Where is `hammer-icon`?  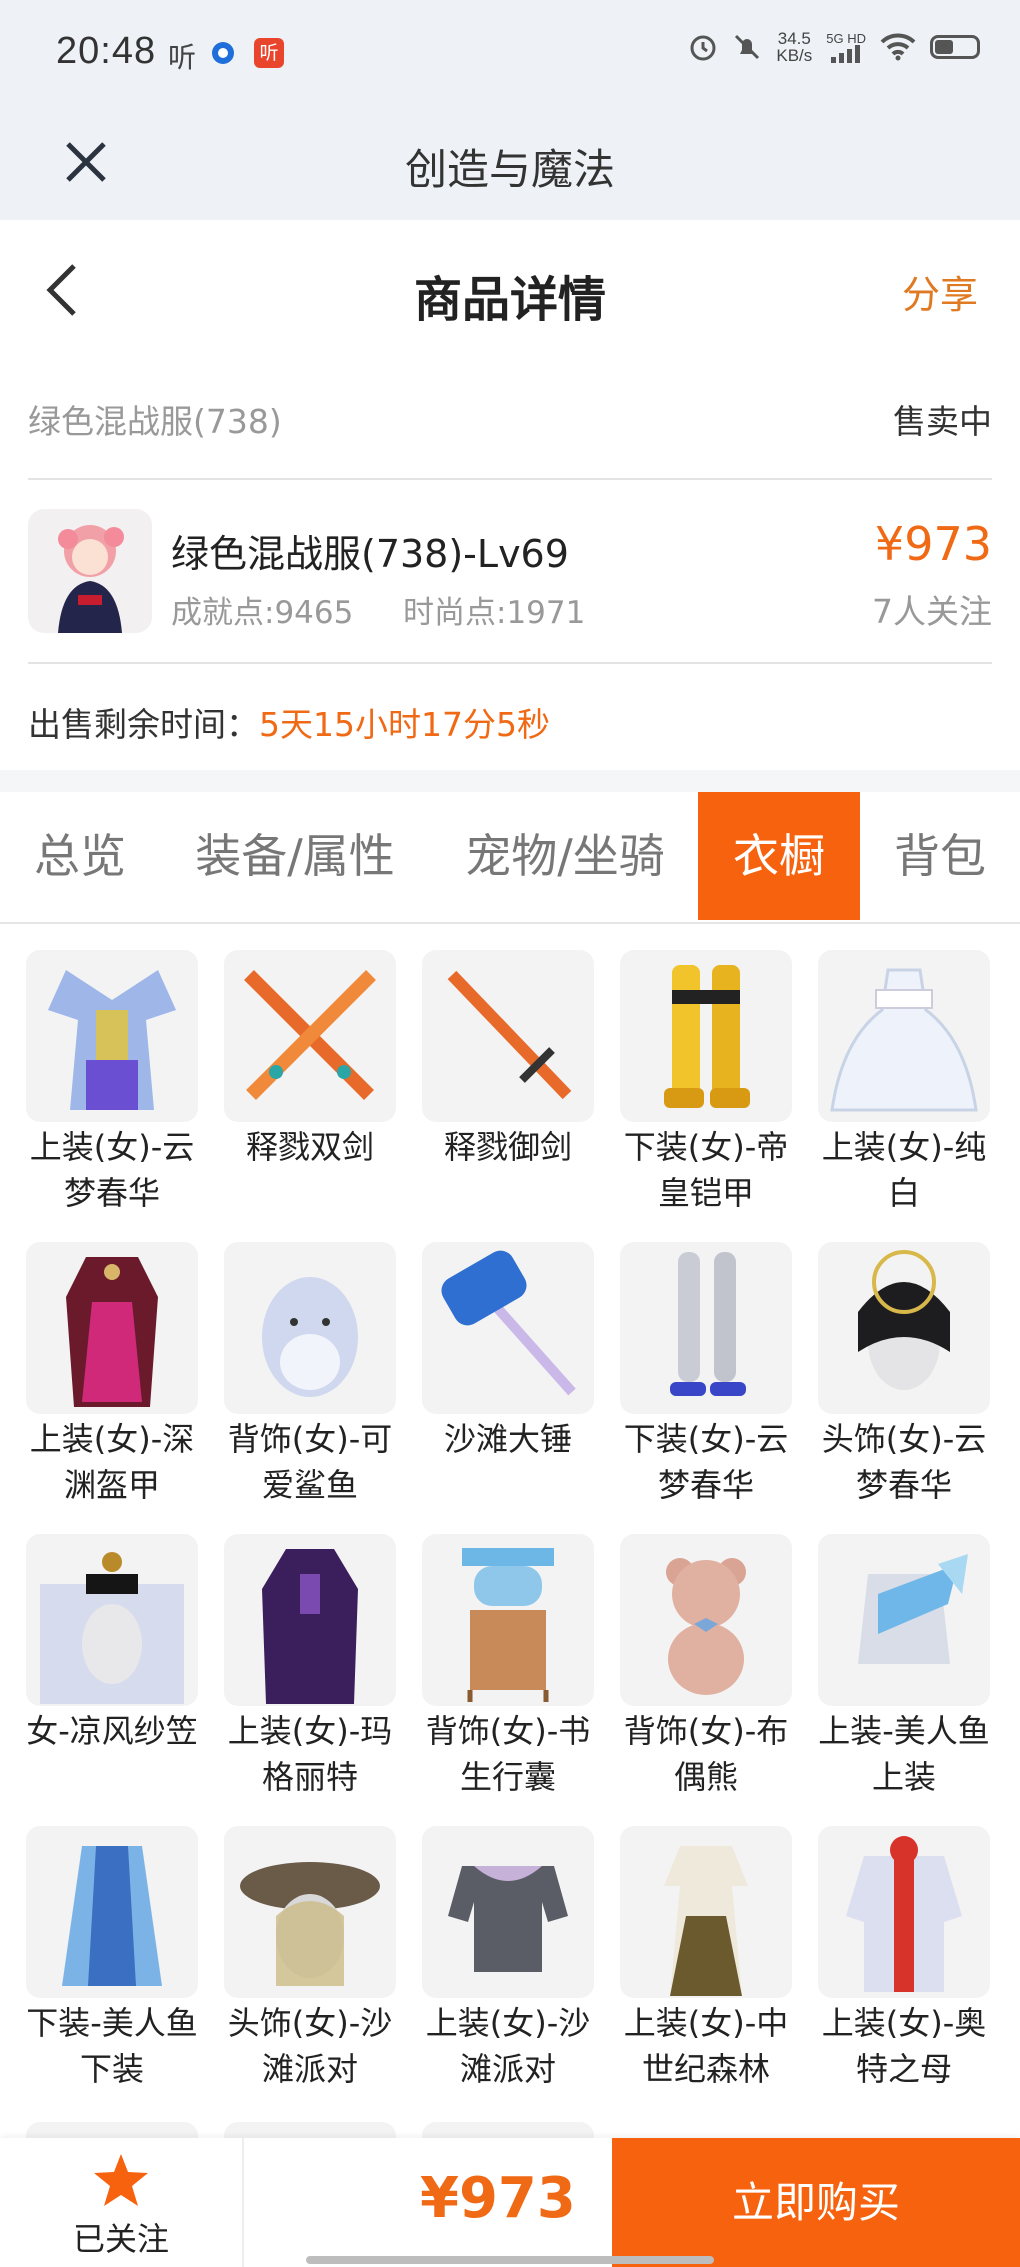 hammer-icon is located at coordinates (508, 1328).